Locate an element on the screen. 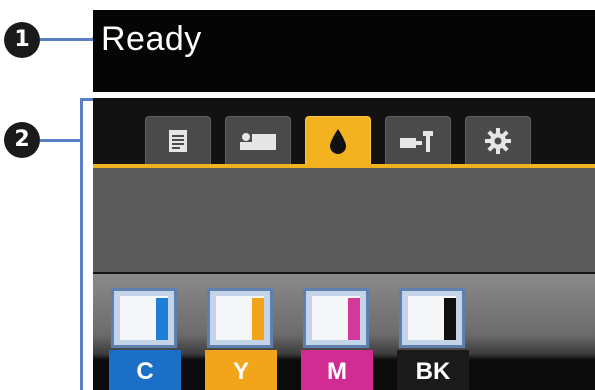  ink-label-m: M is located at coordinates (337, 370).